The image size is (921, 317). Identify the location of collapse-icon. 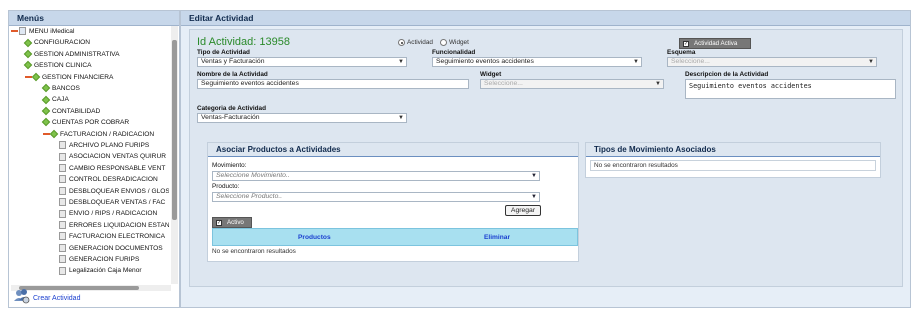
(14, 31).